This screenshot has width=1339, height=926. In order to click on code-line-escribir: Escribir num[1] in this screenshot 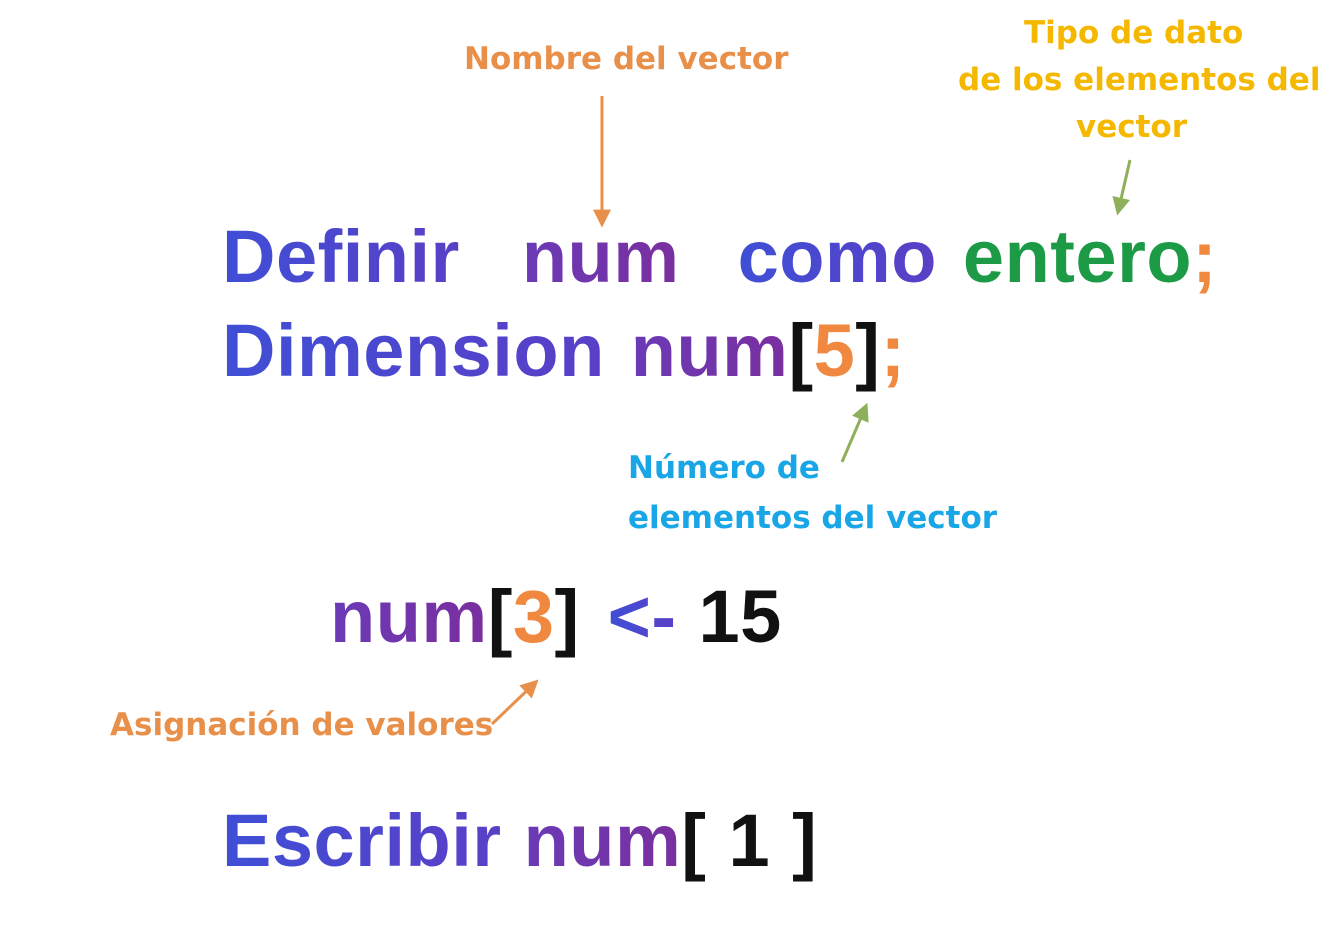, I will do `click(519, 841)`.